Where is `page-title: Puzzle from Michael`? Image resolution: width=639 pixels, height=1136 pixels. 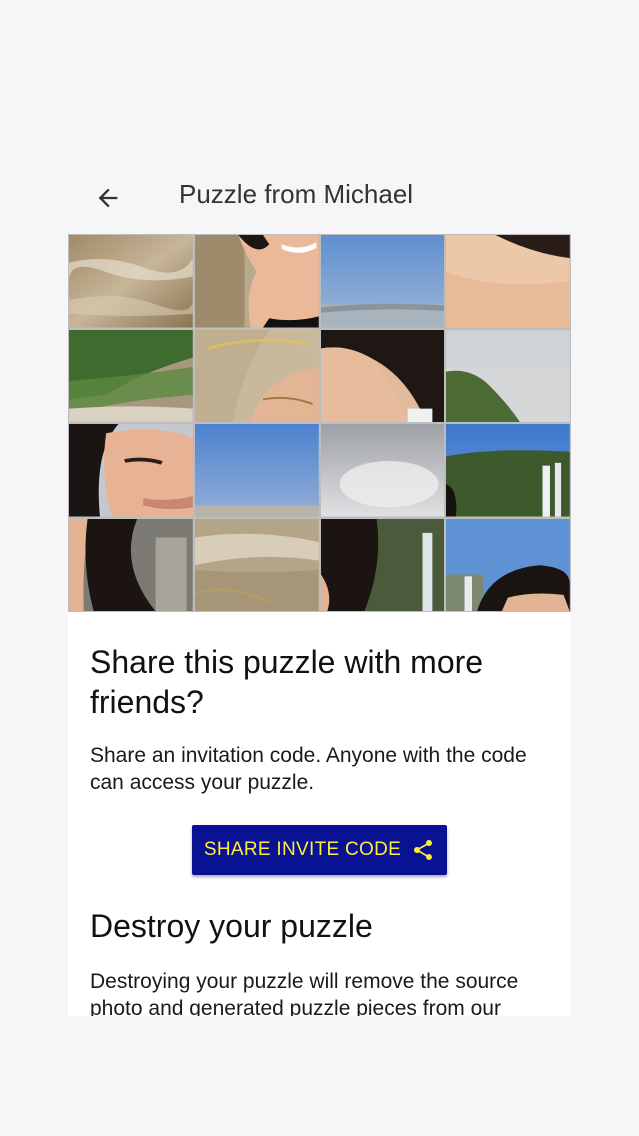 page-title: Puzzle from Michael is located at coordinates (296, 194).